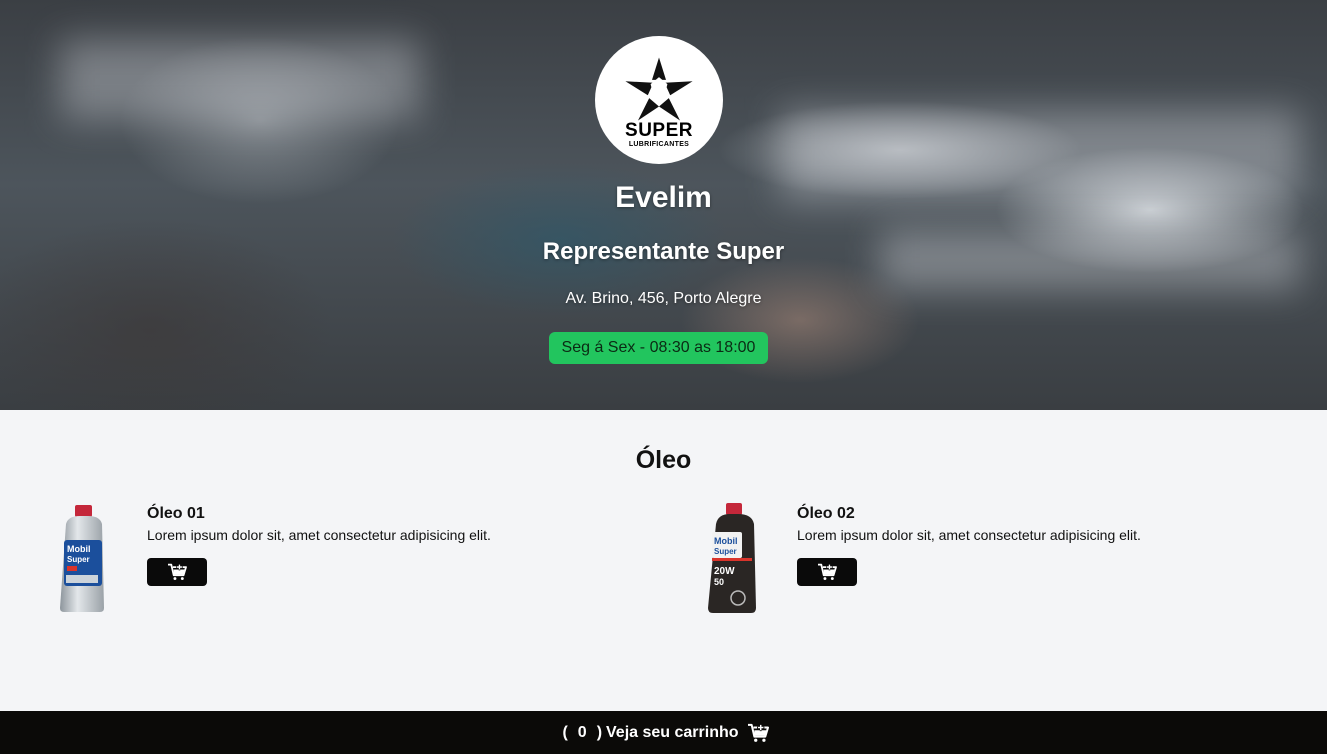 The width and height of the screenshot is (1327, 754). I want to click on store-role: Representante Super, so click(663, 251).